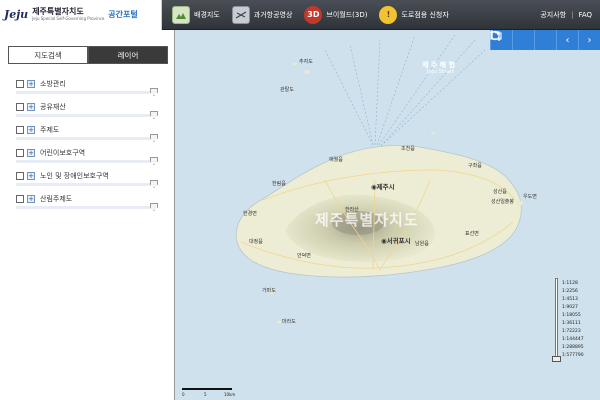 The image size is (600, 400). What do you see at coordinates (123, 14) in the screenshot?
I see `portal-label: 공간포털` at bounding box center [123, 14].